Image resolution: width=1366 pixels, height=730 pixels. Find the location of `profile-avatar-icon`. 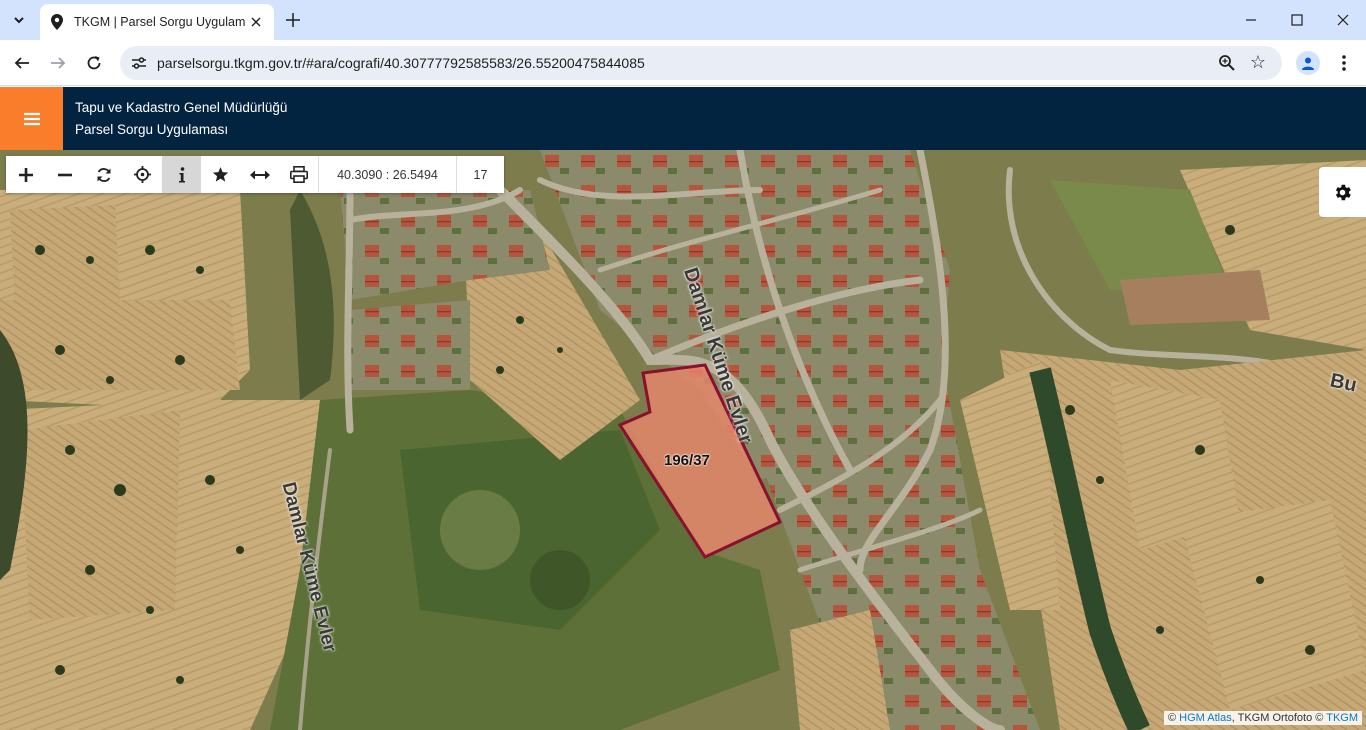

profile-avatar-icon is located at coordinates (1308, 63).